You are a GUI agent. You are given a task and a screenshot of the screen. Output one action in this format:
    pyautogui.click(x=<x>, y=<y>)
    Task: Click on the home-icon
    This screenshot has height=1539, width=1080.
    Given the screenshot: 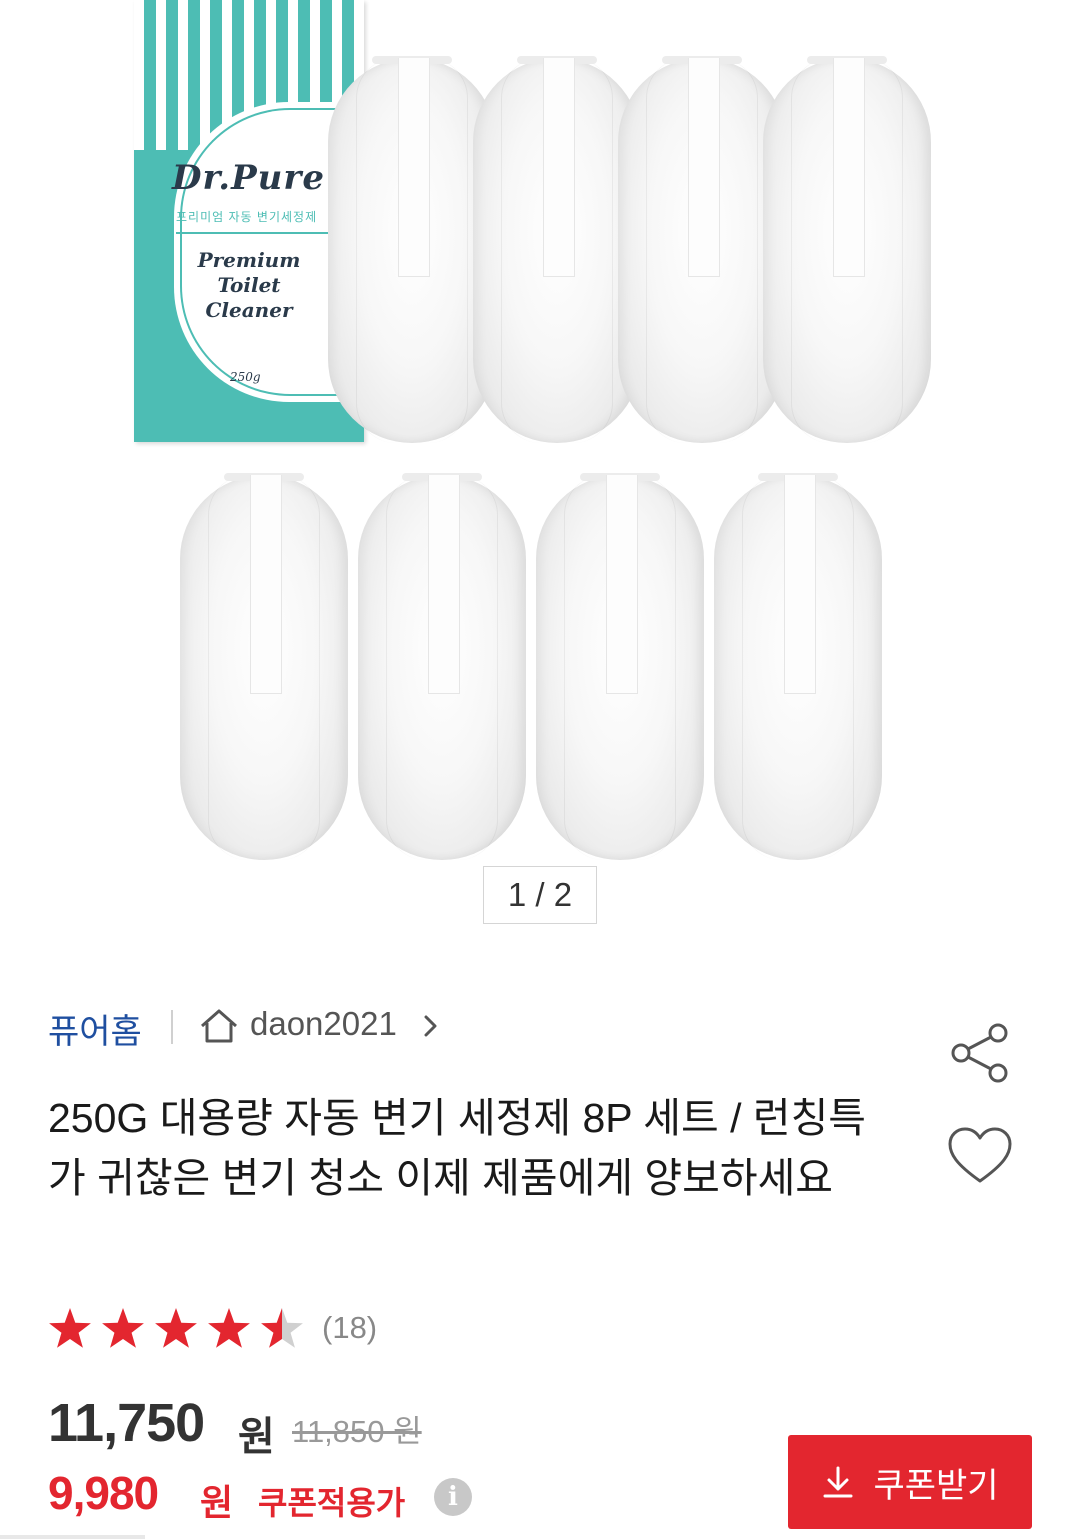 What is the action you would take?
    pyautogui.click(x=219, y=1026)
    